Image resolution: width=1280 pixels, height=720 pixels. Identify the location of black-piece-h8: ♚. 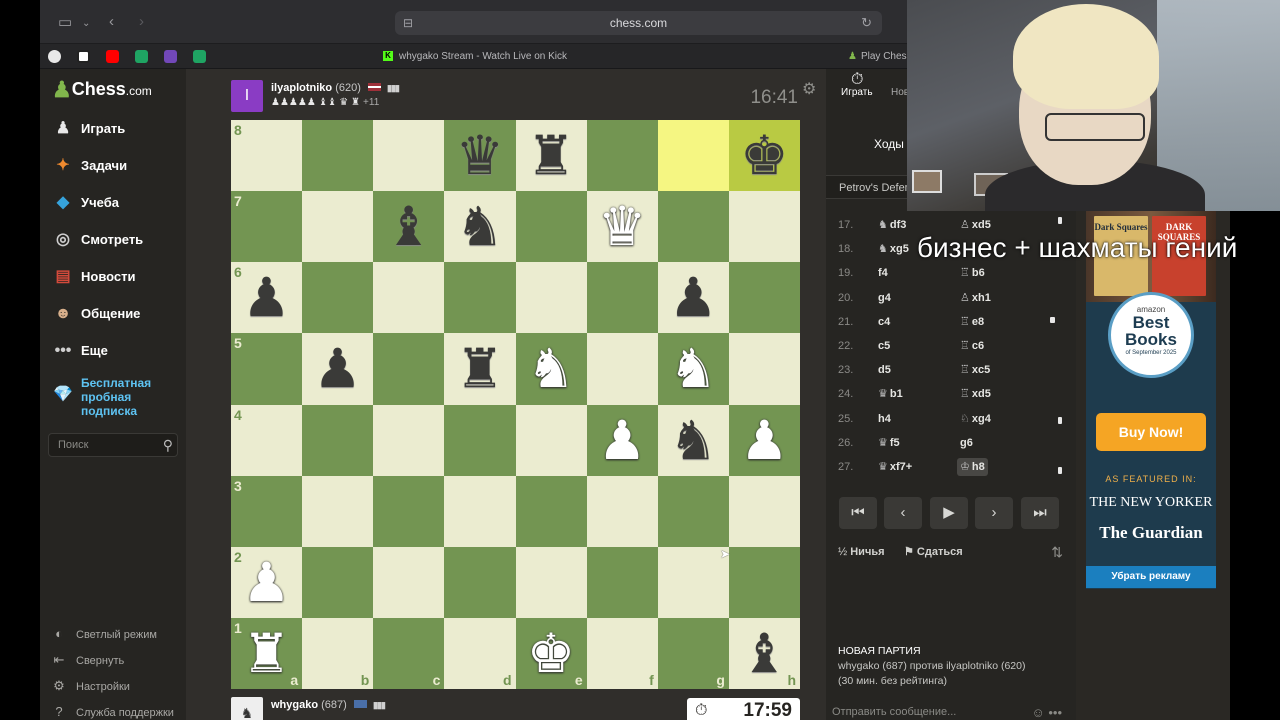
(764, 155).